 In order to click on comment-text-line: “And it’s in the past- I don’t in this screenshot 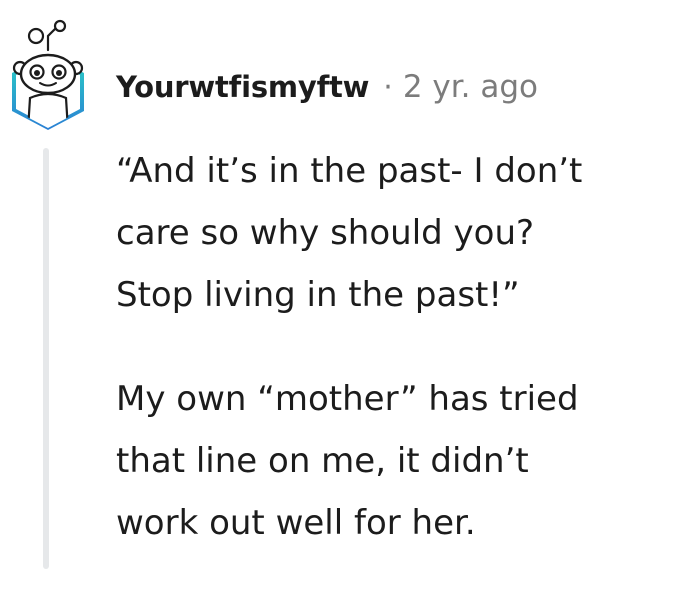, I will do `click(349, 171)`.